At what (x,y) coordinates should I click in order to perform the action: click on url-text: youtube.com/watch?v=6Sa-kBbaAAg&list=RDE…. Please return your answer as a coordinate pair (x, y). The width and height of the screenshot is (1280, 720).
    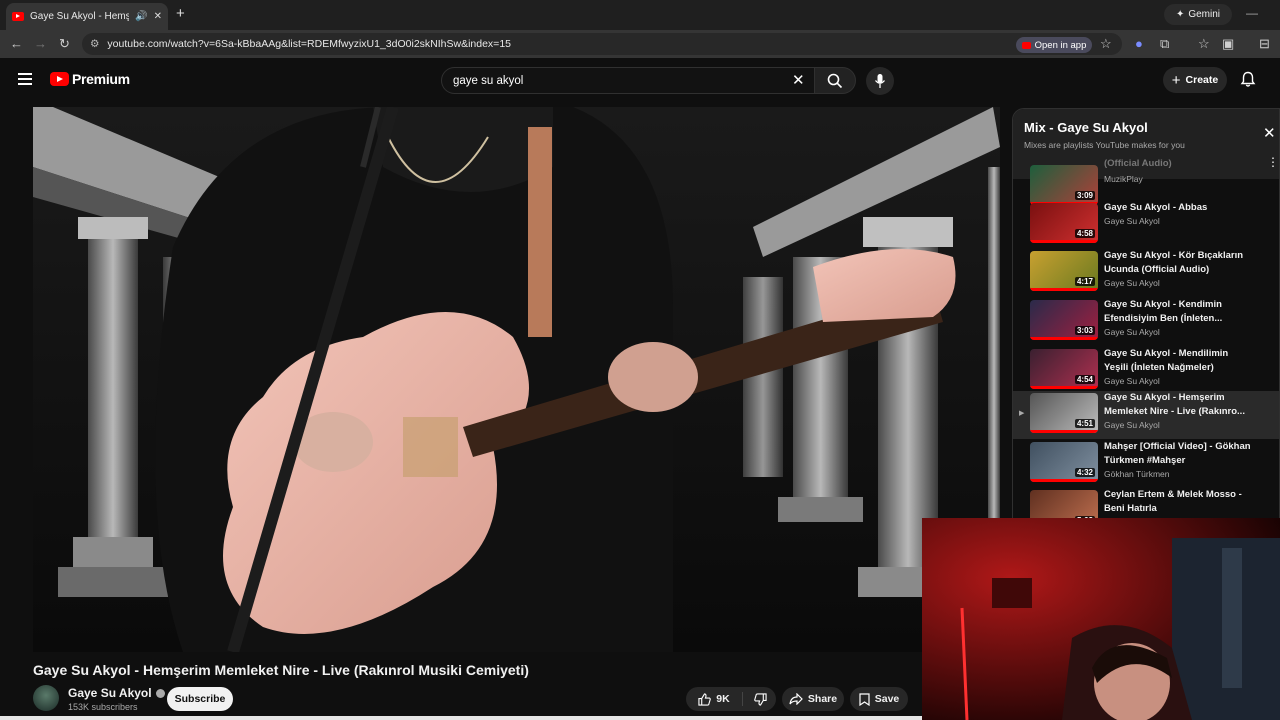
    Looking at the image, I should click on (309, 44).